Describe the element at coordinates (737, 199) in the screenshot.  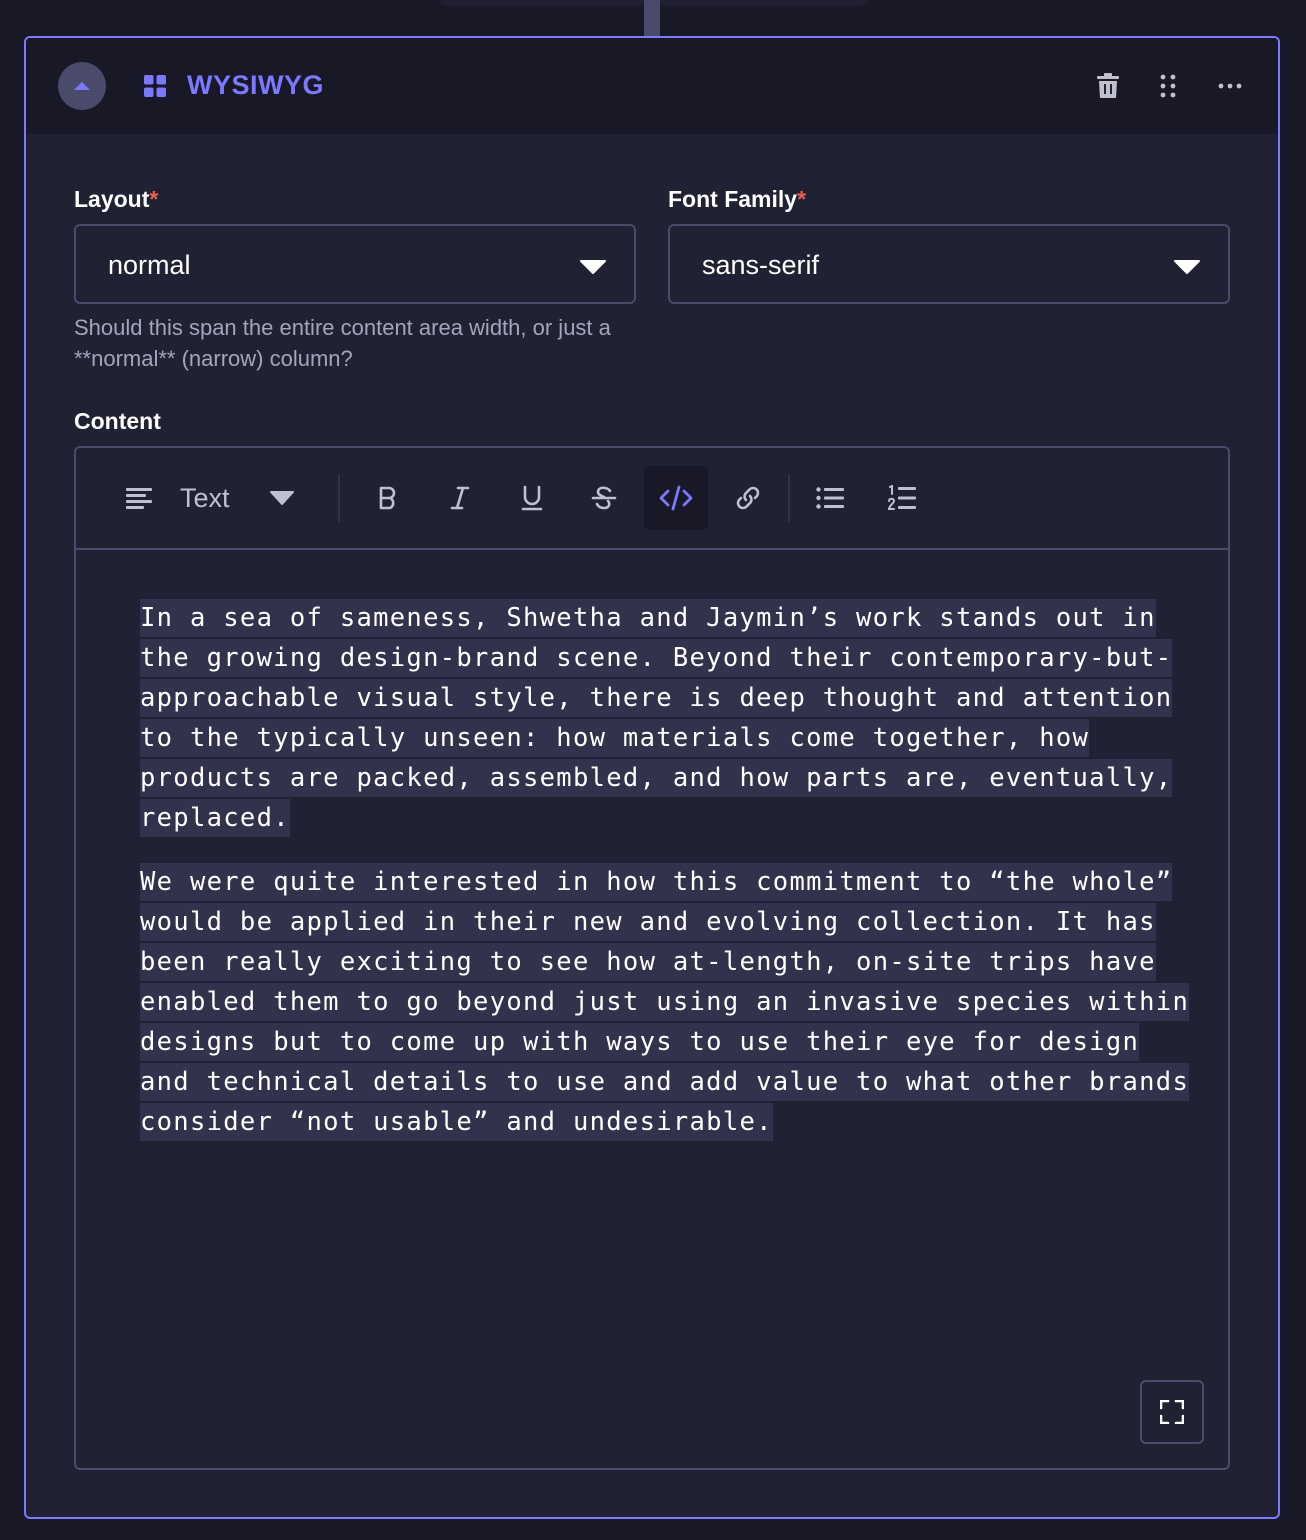
I see `font-family-label: Font Family*` at that location.